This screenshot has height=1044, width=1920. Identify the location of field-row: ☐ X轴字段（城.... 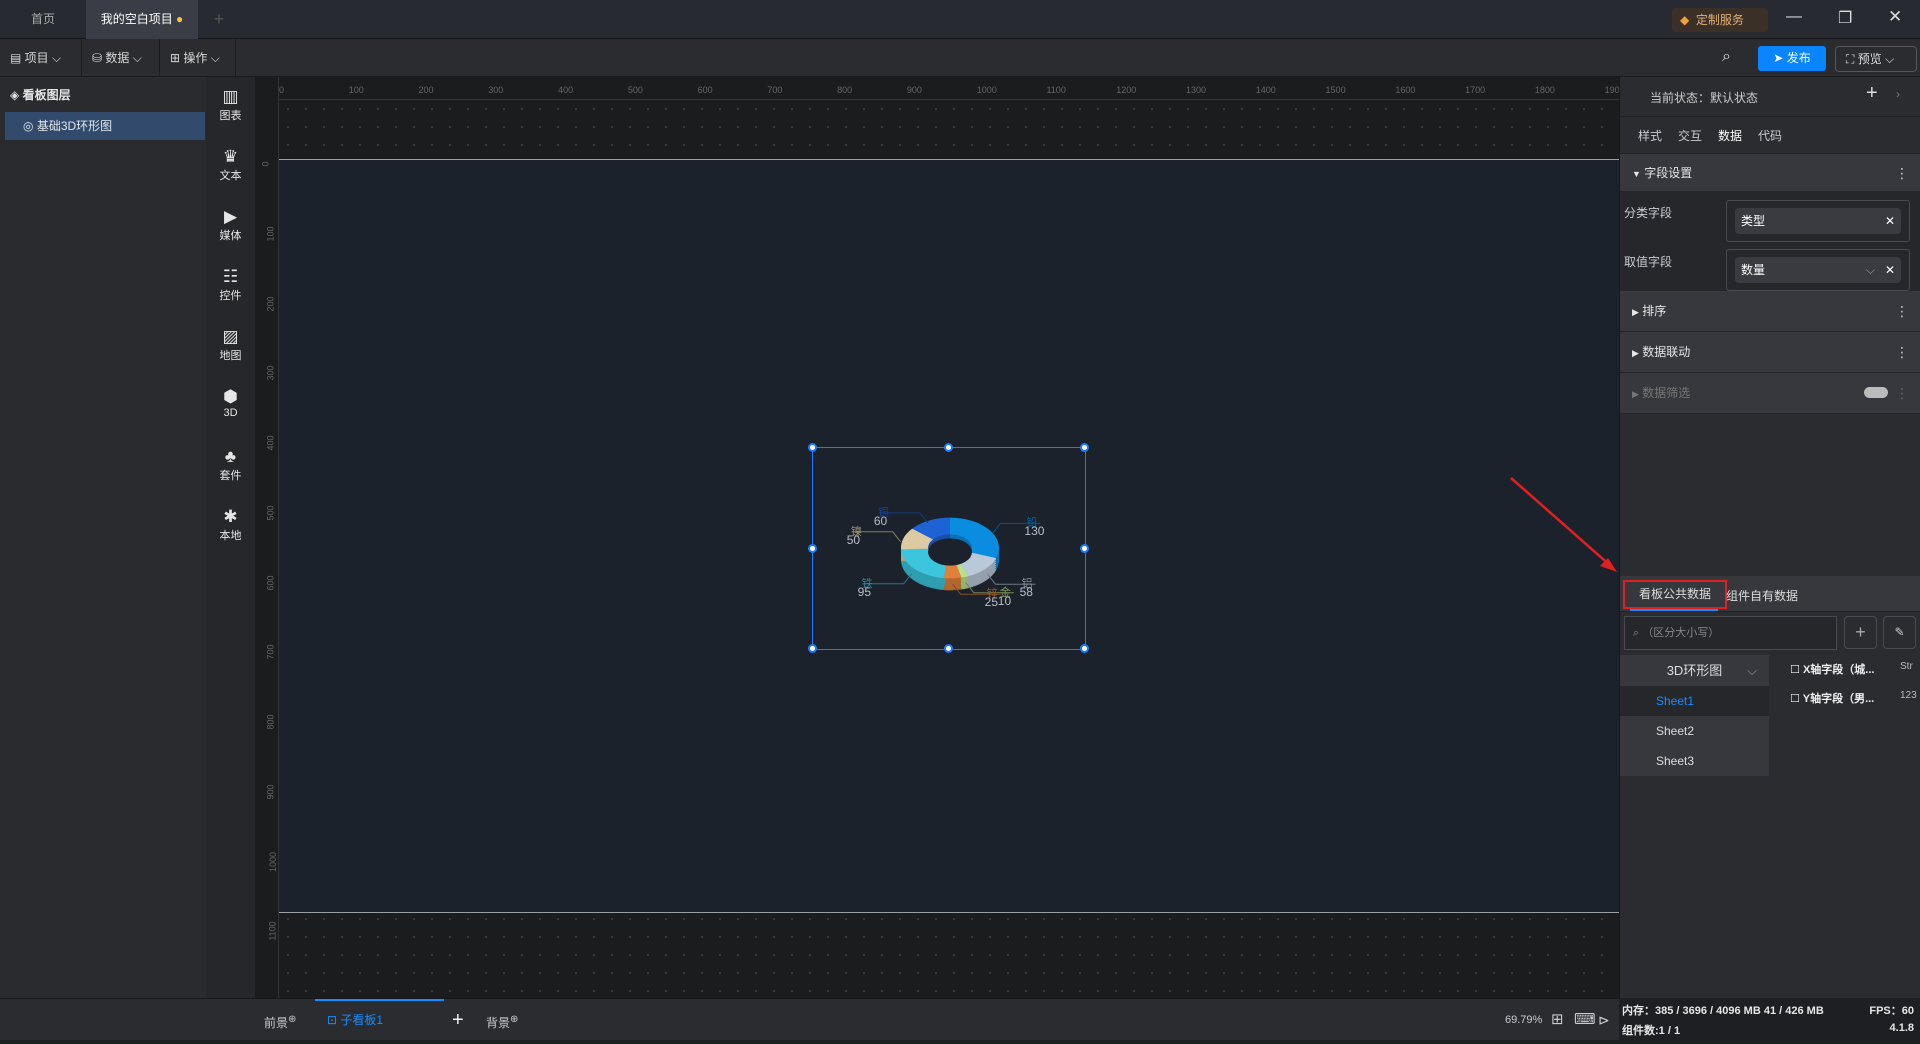
(1832, 669).